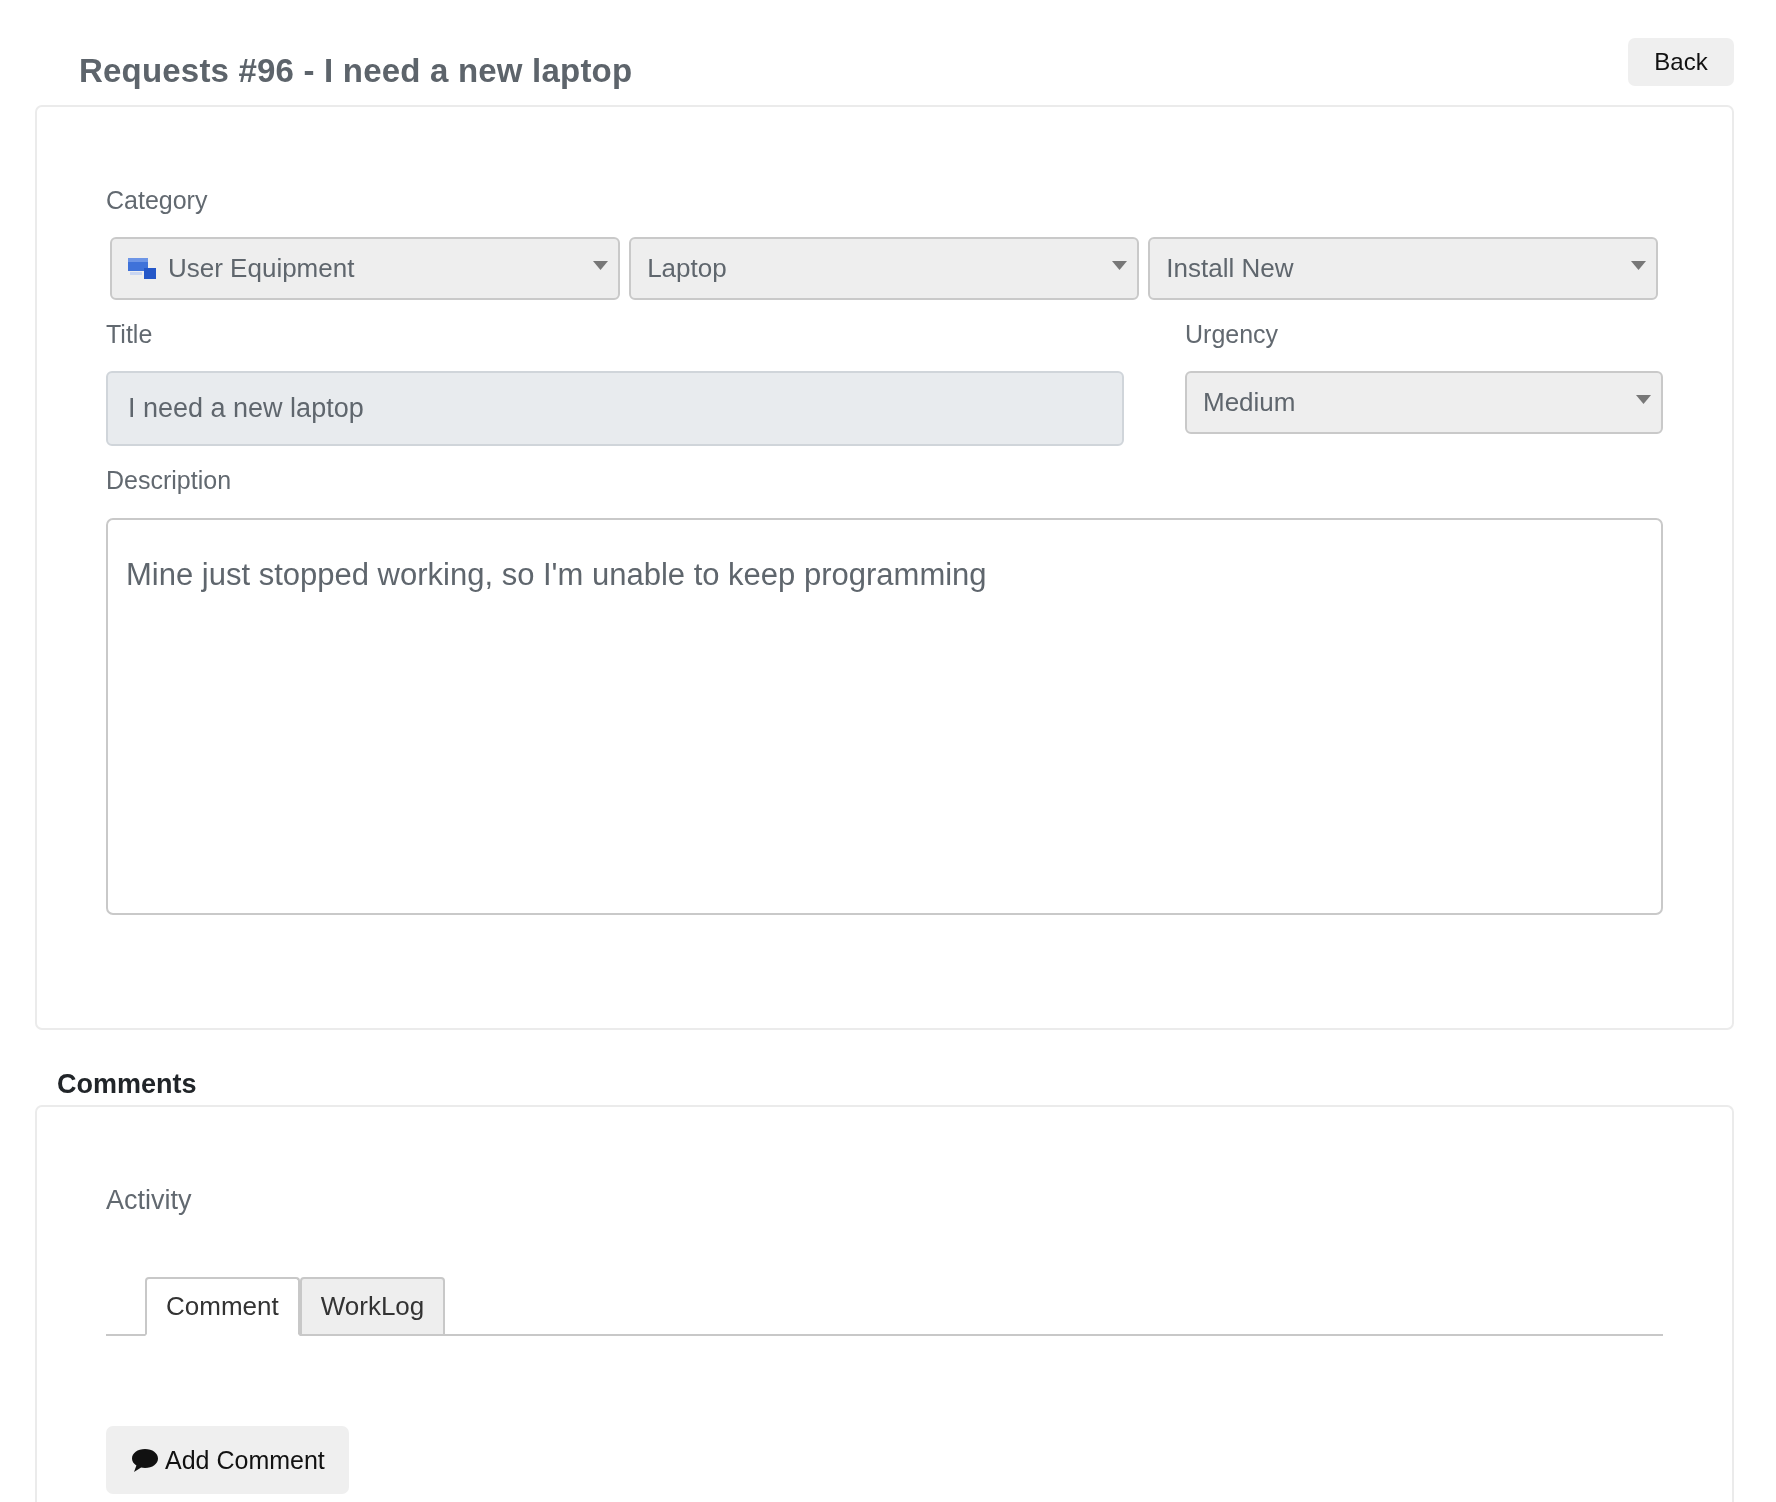  I want to click on field-label: Category, so click(157, 200).